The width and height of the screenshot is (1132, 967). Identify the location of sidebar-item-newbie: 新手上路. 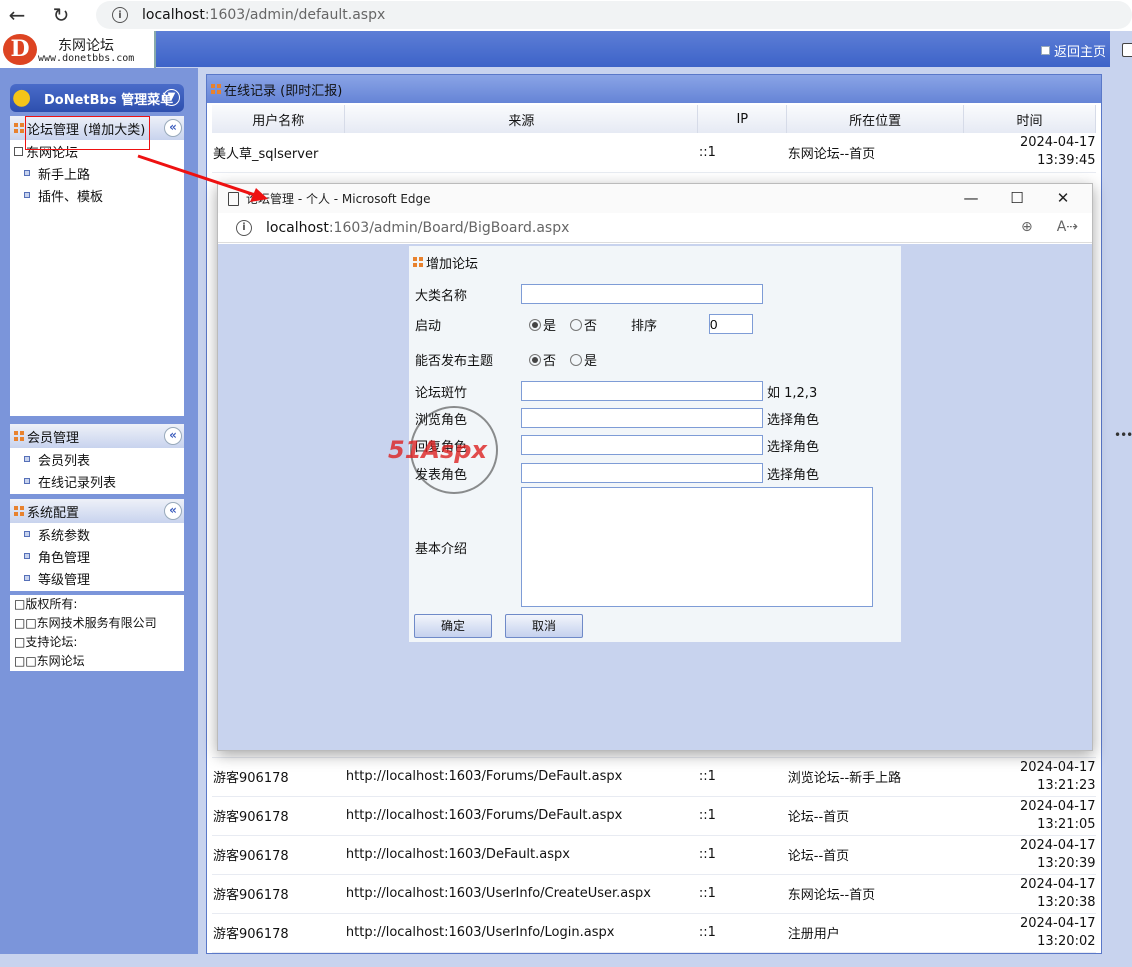
(97, 173).